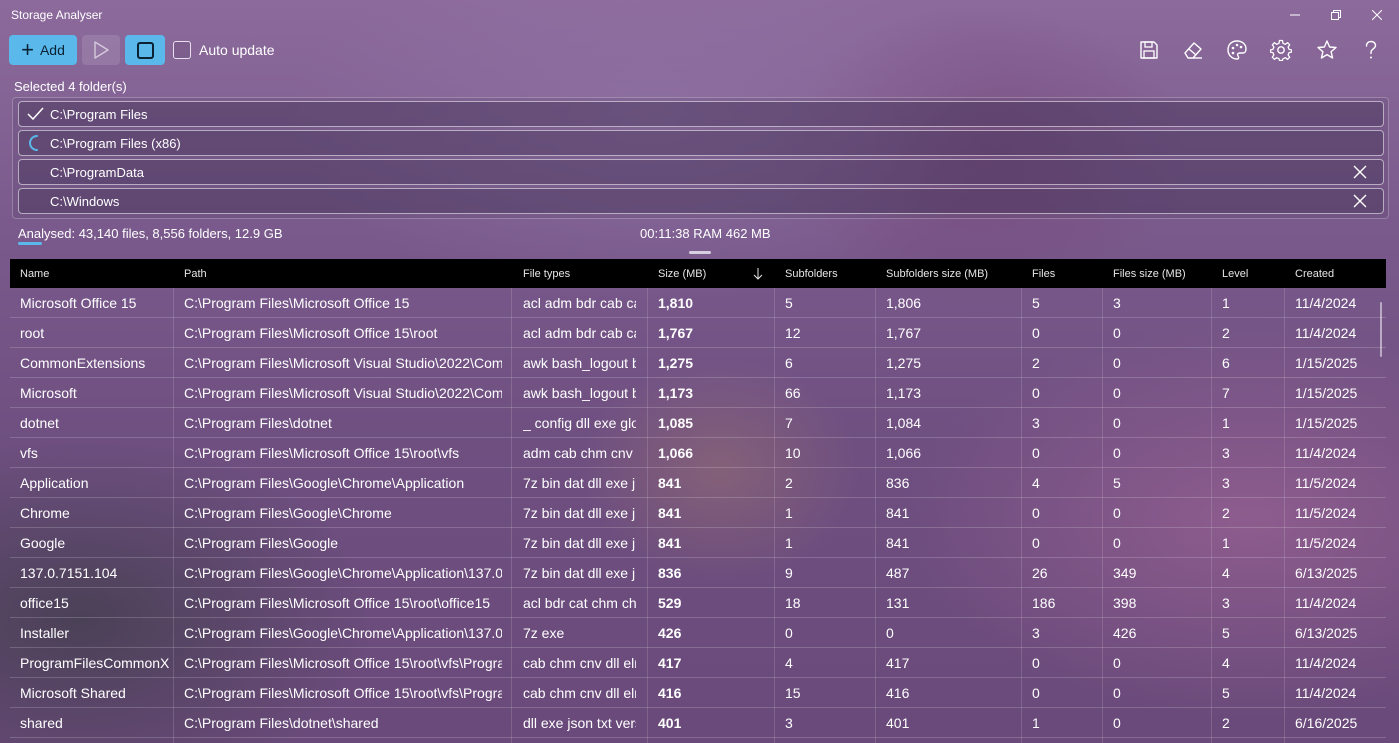 This screenshot has height=743, width=1399. Describe the element at coordinates (101, 50) in the screenshot. I see `start-button` at that location.